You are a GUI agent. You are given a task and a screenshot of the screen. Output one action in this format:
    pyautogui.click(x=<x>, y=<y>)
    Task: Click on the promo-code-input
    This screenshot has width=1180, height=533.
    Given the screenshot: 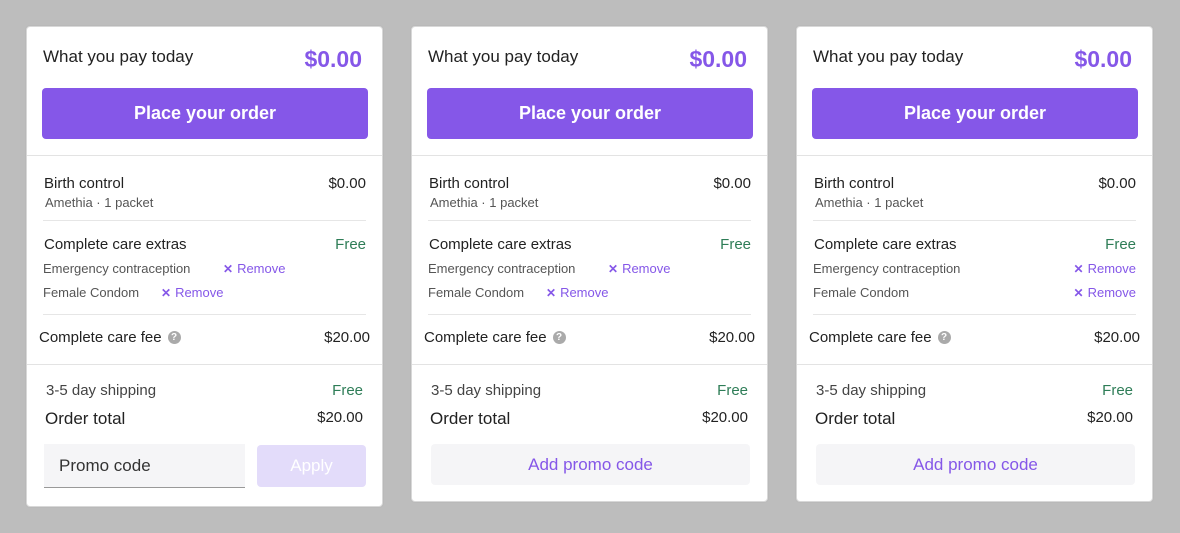 What is the action you would take?
    pyautogui.click(x=144, y=466)
    